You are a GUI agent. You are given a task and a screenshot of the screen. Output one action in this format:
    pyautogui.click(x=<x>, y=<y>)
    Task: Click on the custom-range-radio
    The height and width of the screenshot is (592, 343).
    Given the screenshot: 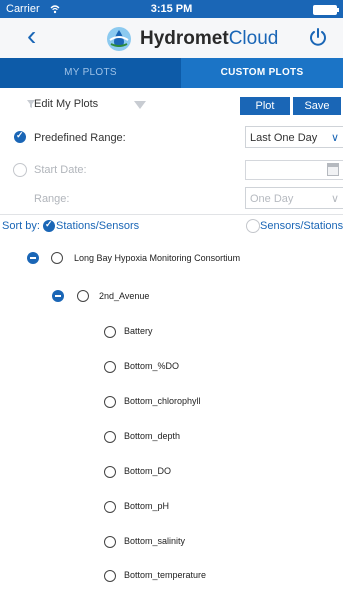 What is the action you would take?
    pyautogui.click(x=20, y=170)
    